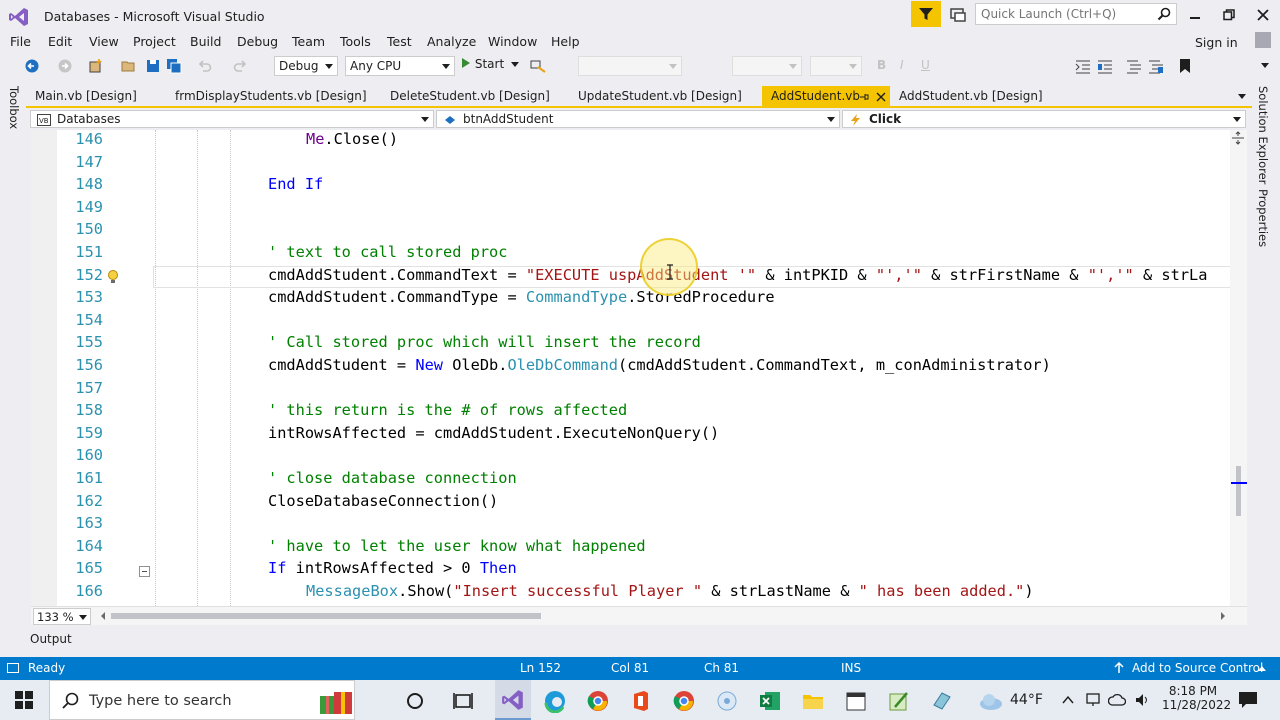  What do you see at coordinates (174, 66) in the screenshot?
I see `save-all-icon` at bounding box center [174, 66].